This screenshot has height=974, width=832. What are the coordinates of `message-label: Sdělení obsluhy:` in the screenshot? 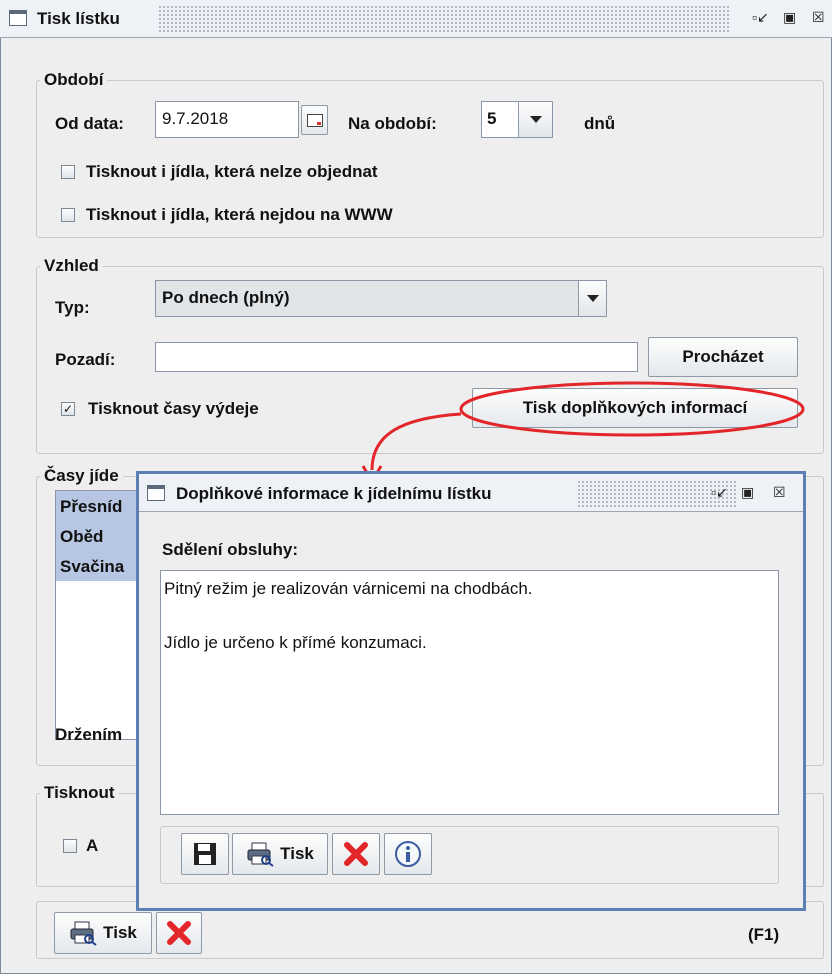 It's located at (230, 549).